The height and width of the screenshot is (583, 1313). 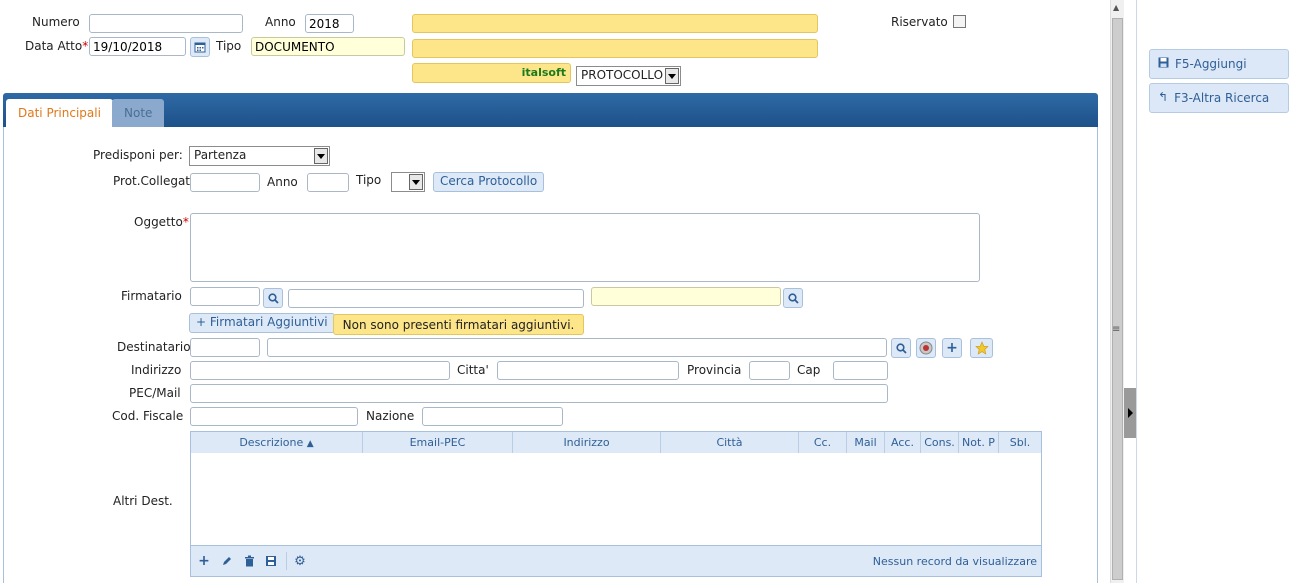 I want to click on scrollbar-thumb, so click(x=1117, y=299).